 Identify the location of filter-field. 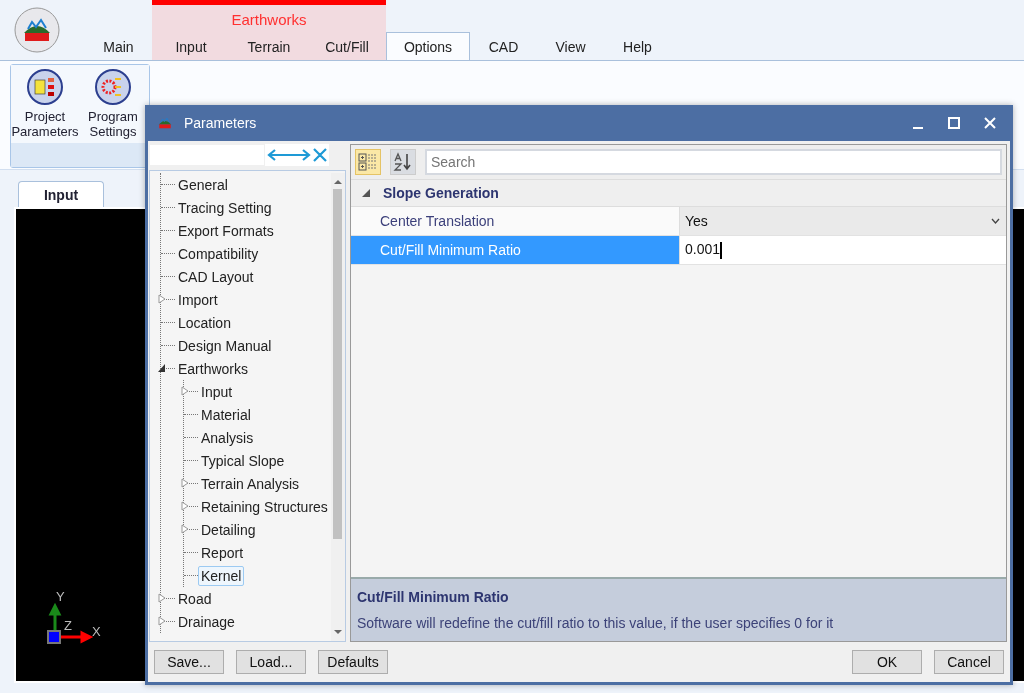
(207, 155).